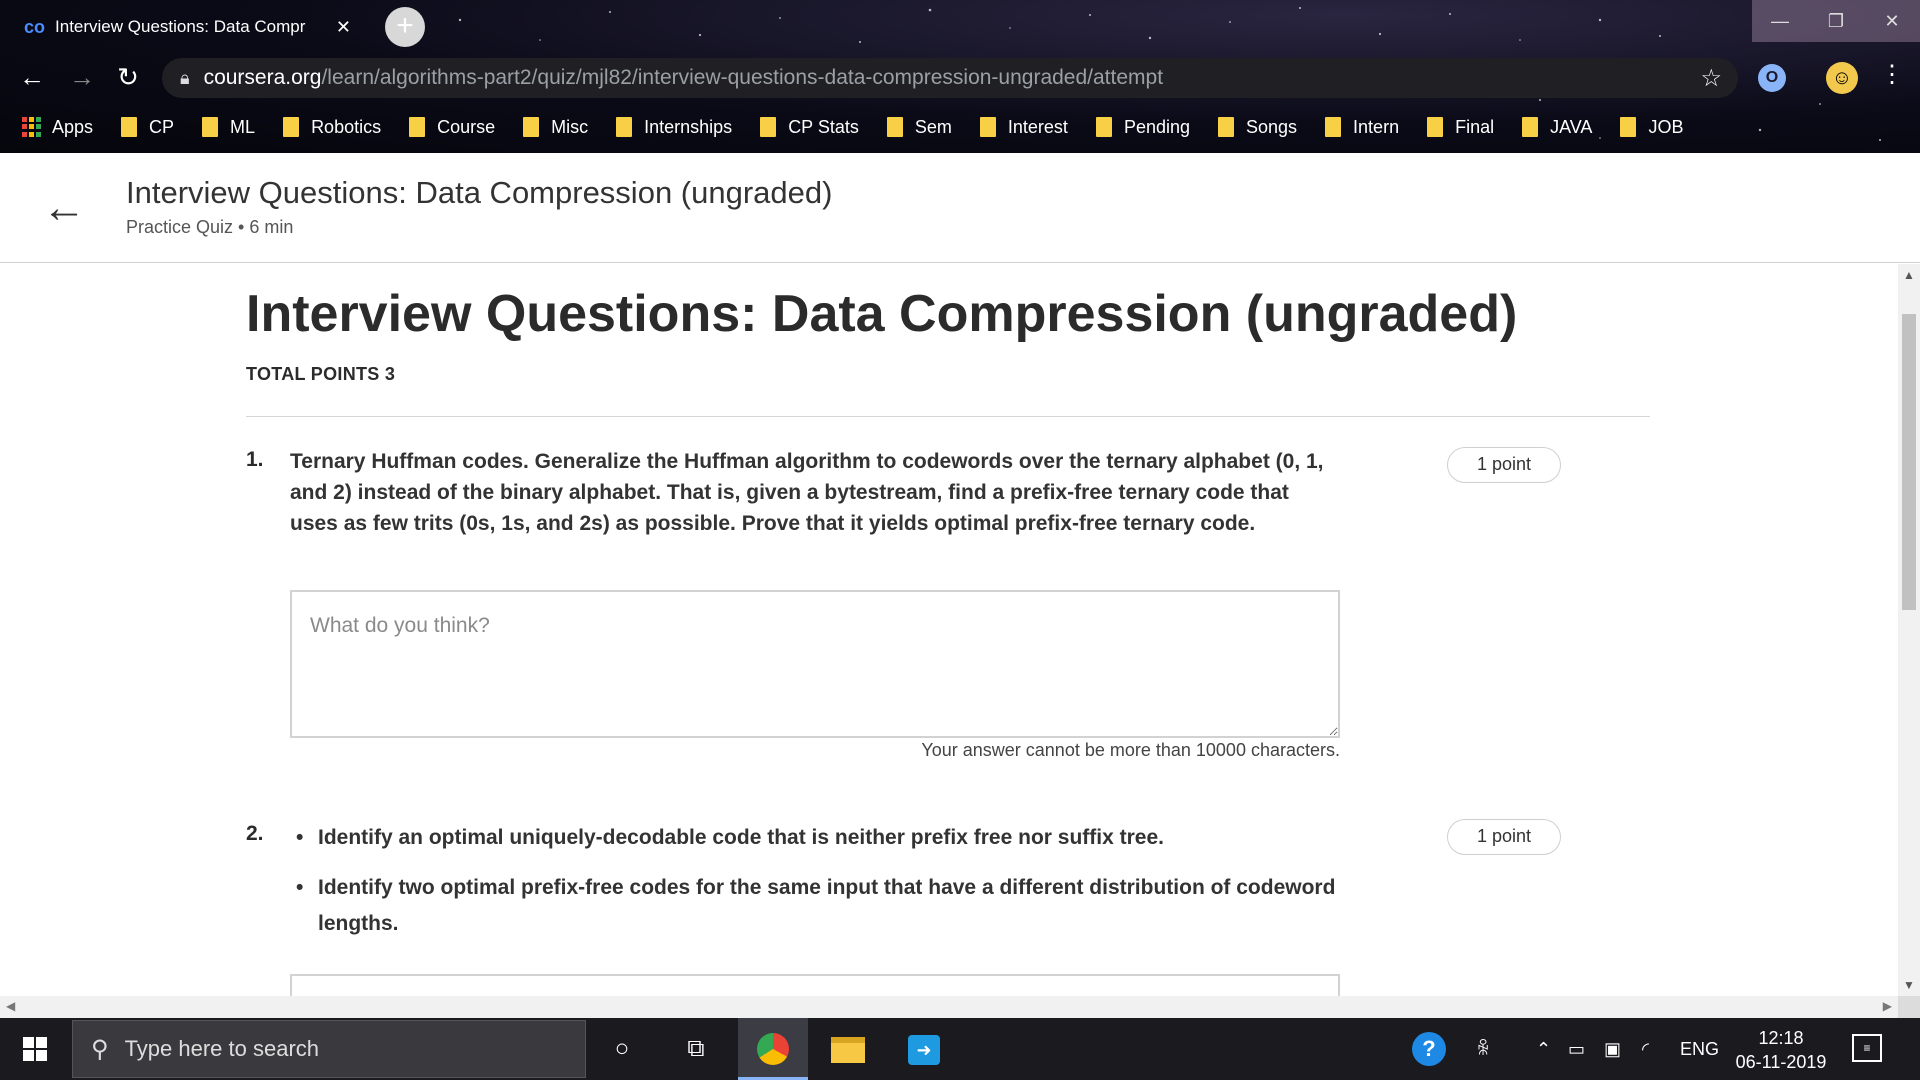 This screenshot has height=1080, width=1920. Describe the element at coordinates (555, 127) in the screenshot. I see `bookmark-folder: Misc` at that location.